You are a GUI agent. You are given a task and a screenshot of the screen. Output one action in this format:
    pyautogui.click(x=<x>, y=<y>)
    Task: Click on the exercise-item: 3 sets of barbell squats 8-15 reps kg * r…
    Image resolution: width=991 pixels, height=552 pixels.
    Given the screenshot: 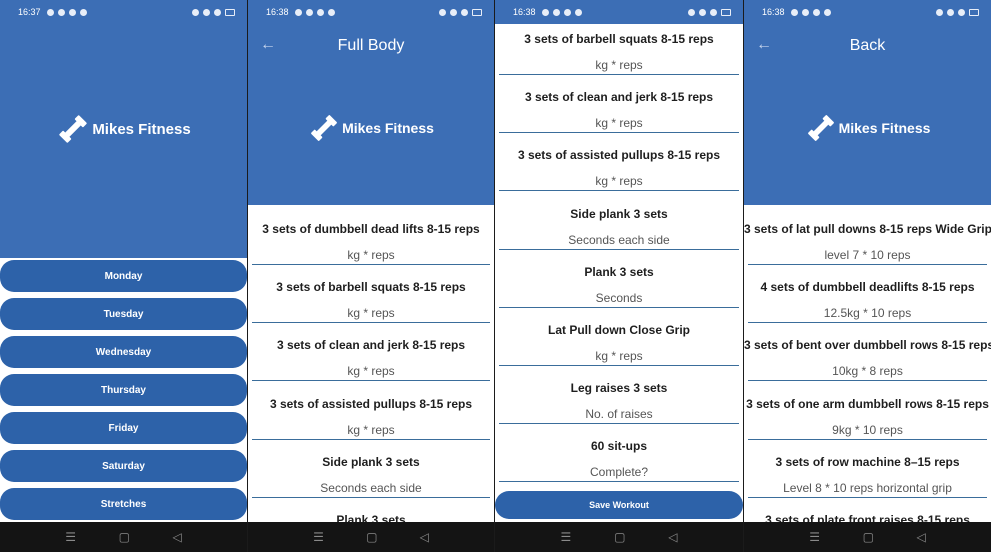 What is the action you would take?
    pyautogui.click(x=619, y=53)
    